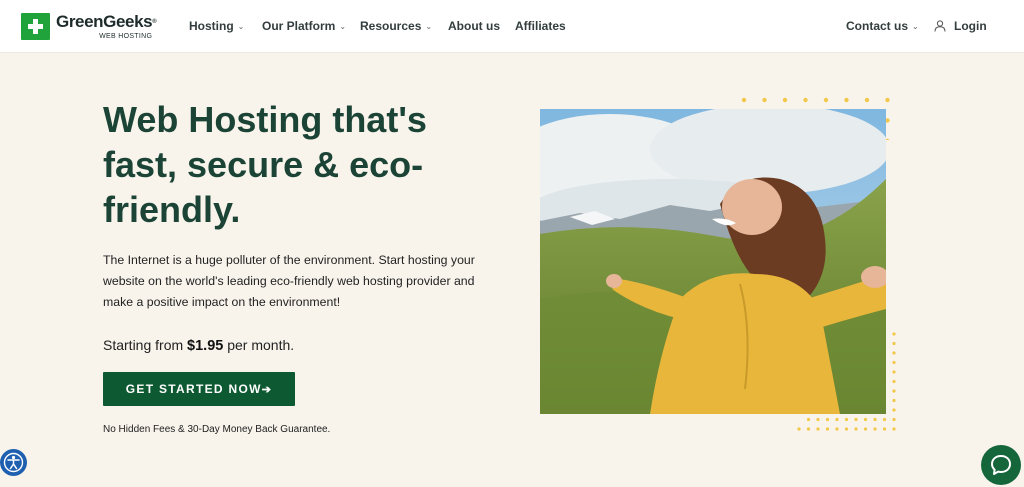 This screenshot has height=487, width=1024. I want to click on nav-label: Contact us, so click(877, 26).